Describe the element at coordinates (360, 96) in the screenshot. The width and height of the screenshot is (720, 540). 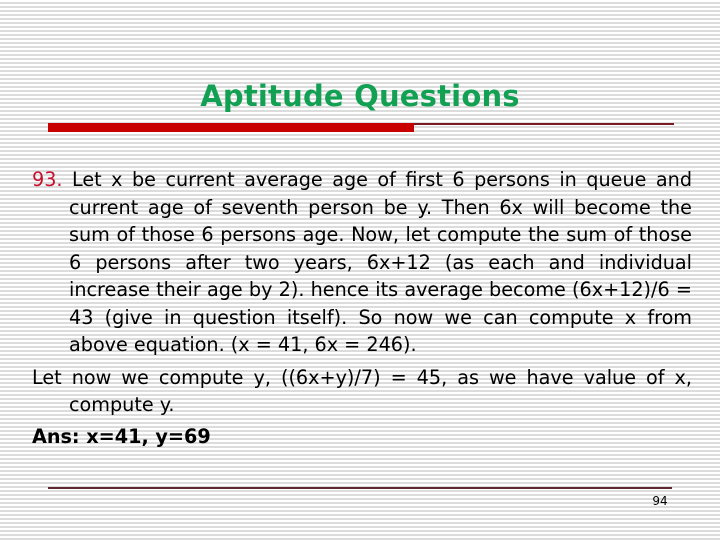
I see `slide-title: Aptitude Questions` at that location.